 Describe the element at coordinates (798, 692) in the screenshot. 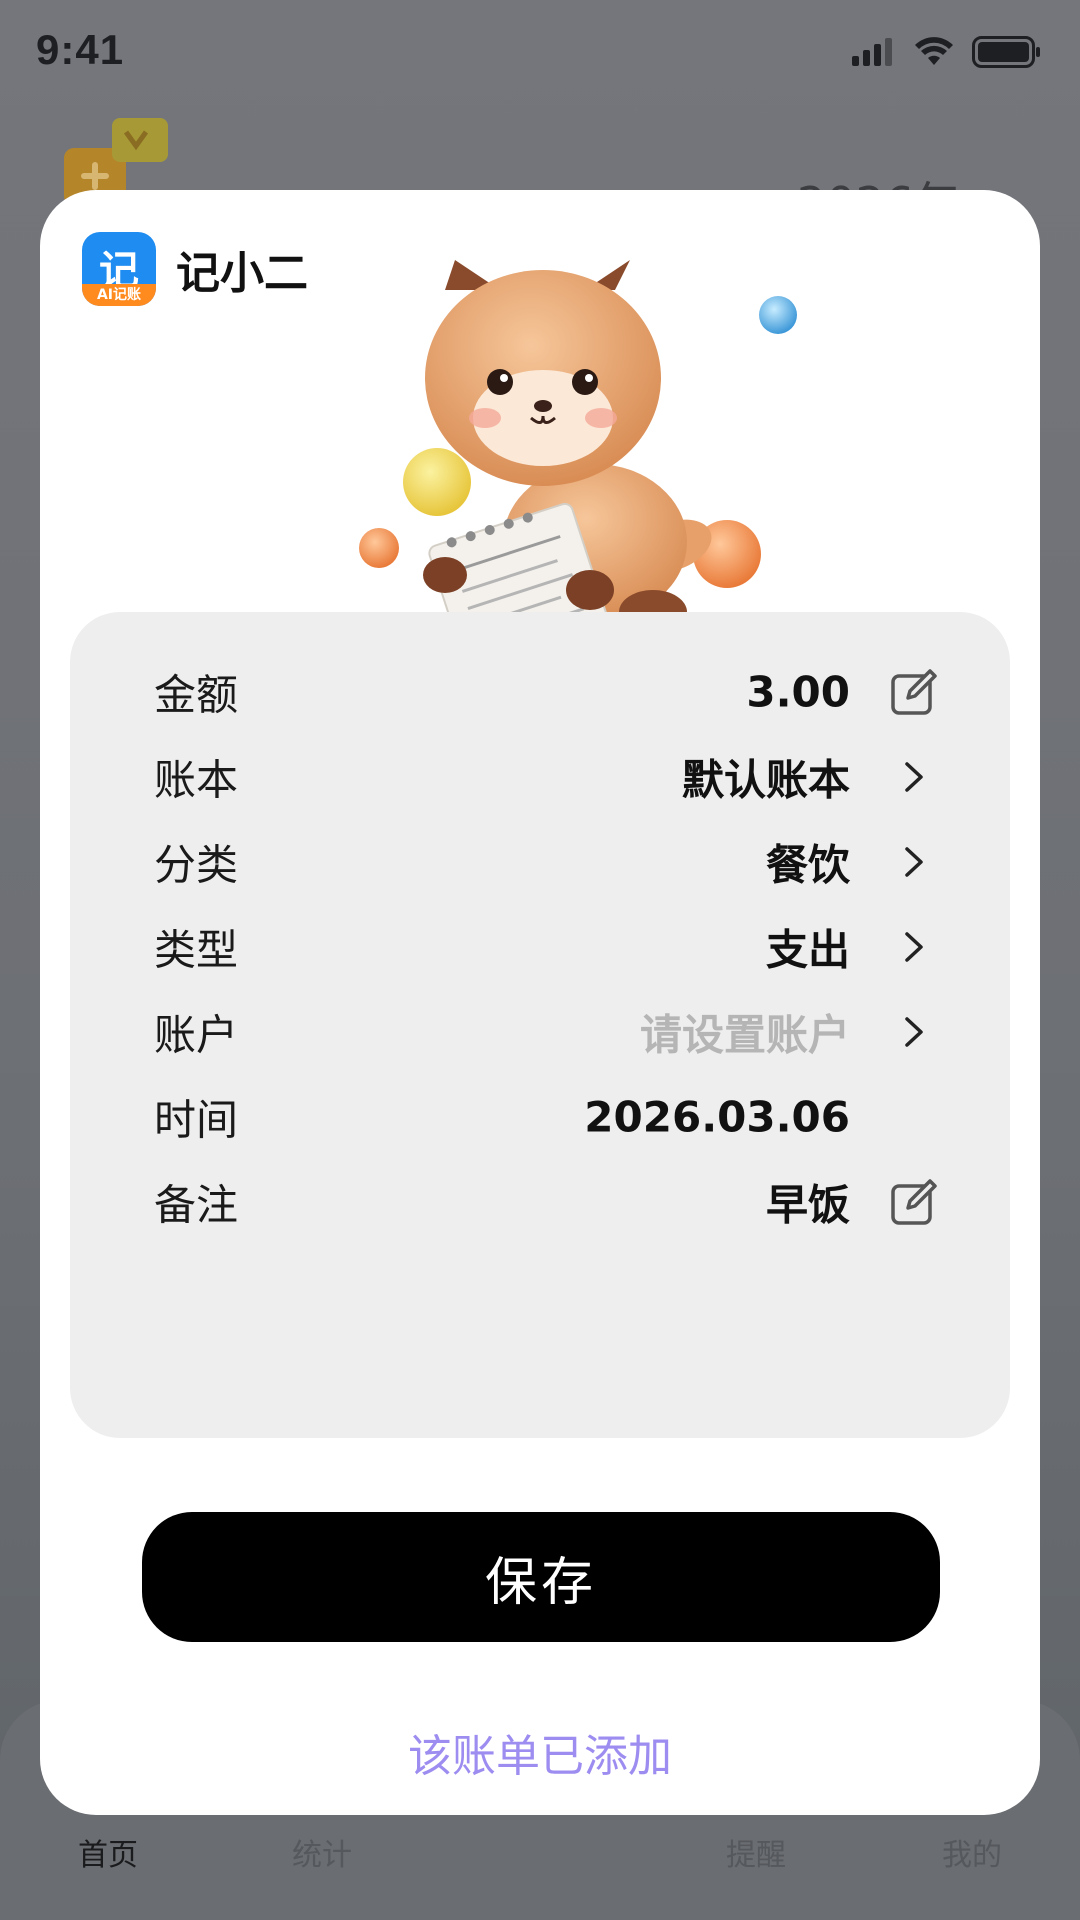

I see `field-value-amount: 3.00` at that location.